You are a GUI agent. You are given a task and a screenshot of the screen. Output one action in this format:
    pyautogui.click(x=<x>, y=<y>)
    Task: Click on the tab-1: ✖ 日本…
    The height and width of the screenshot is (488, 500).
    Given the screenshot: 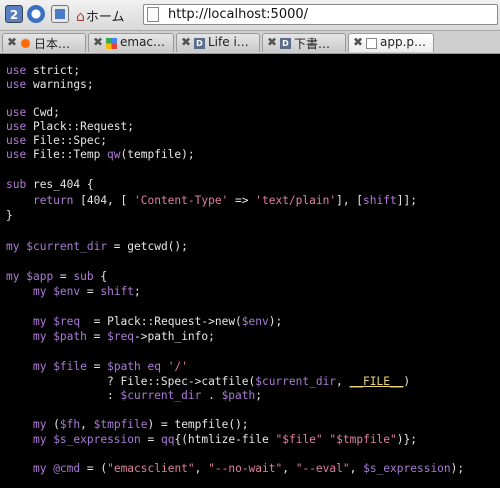 What is the action you would take?
    pyautogui.click(x=44, y=42)
    